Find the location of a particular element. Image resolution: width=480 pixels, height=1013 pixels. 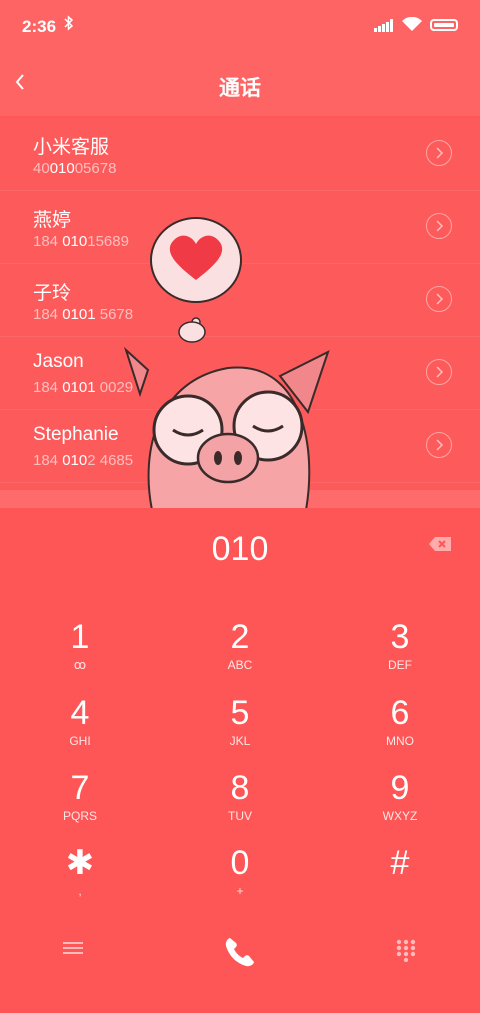

key-0: 0 + is located at coordinates (240, 879).